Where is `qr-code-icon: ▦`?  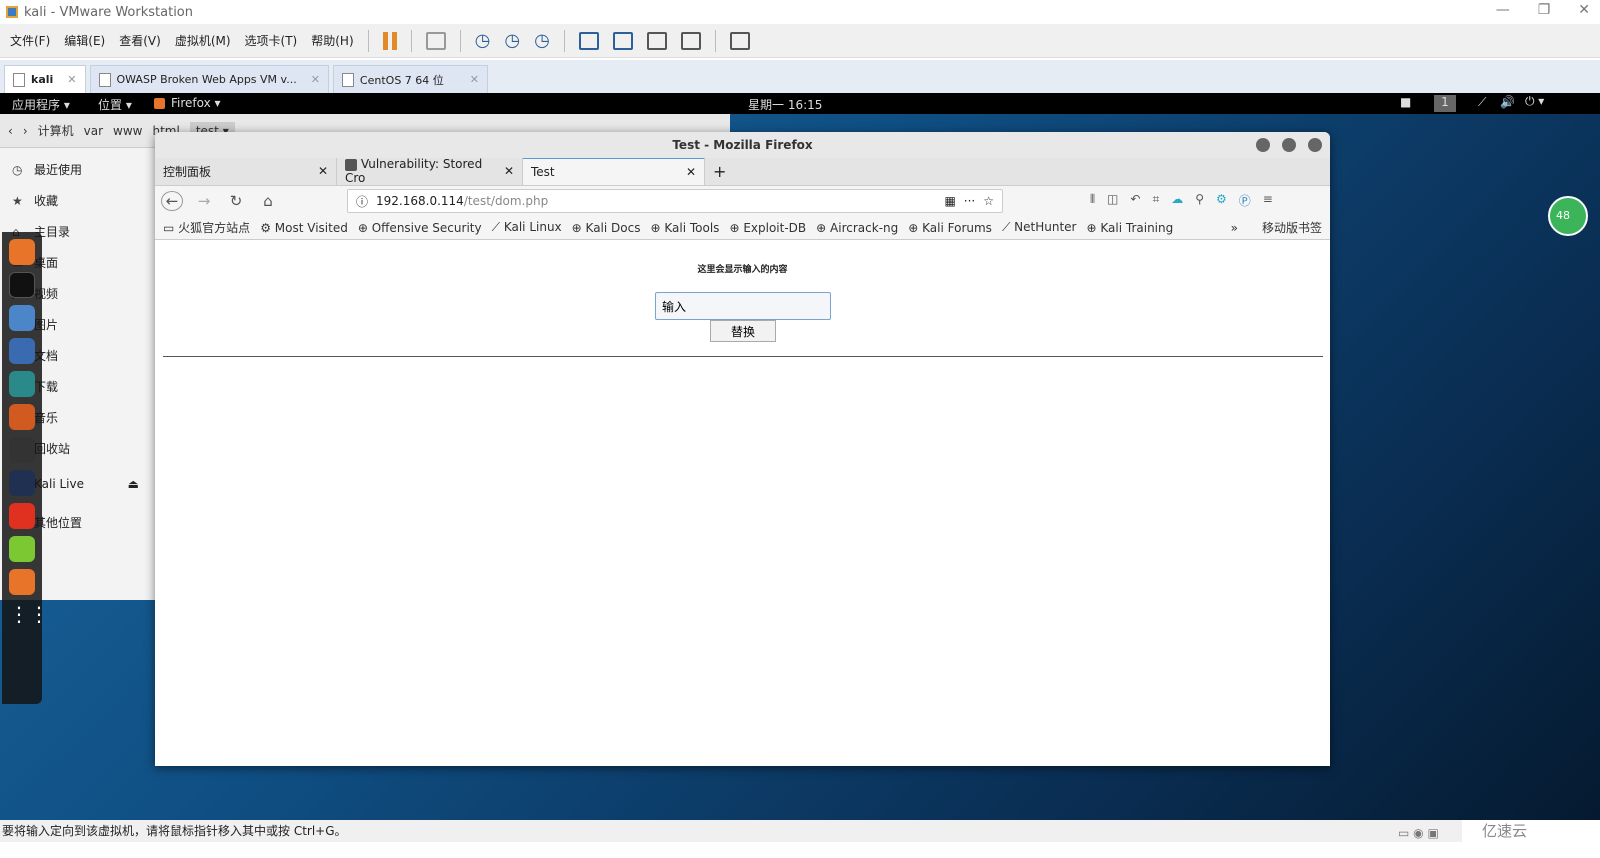 qr-code-icon: ▦ is located at coordinates (949, 201).